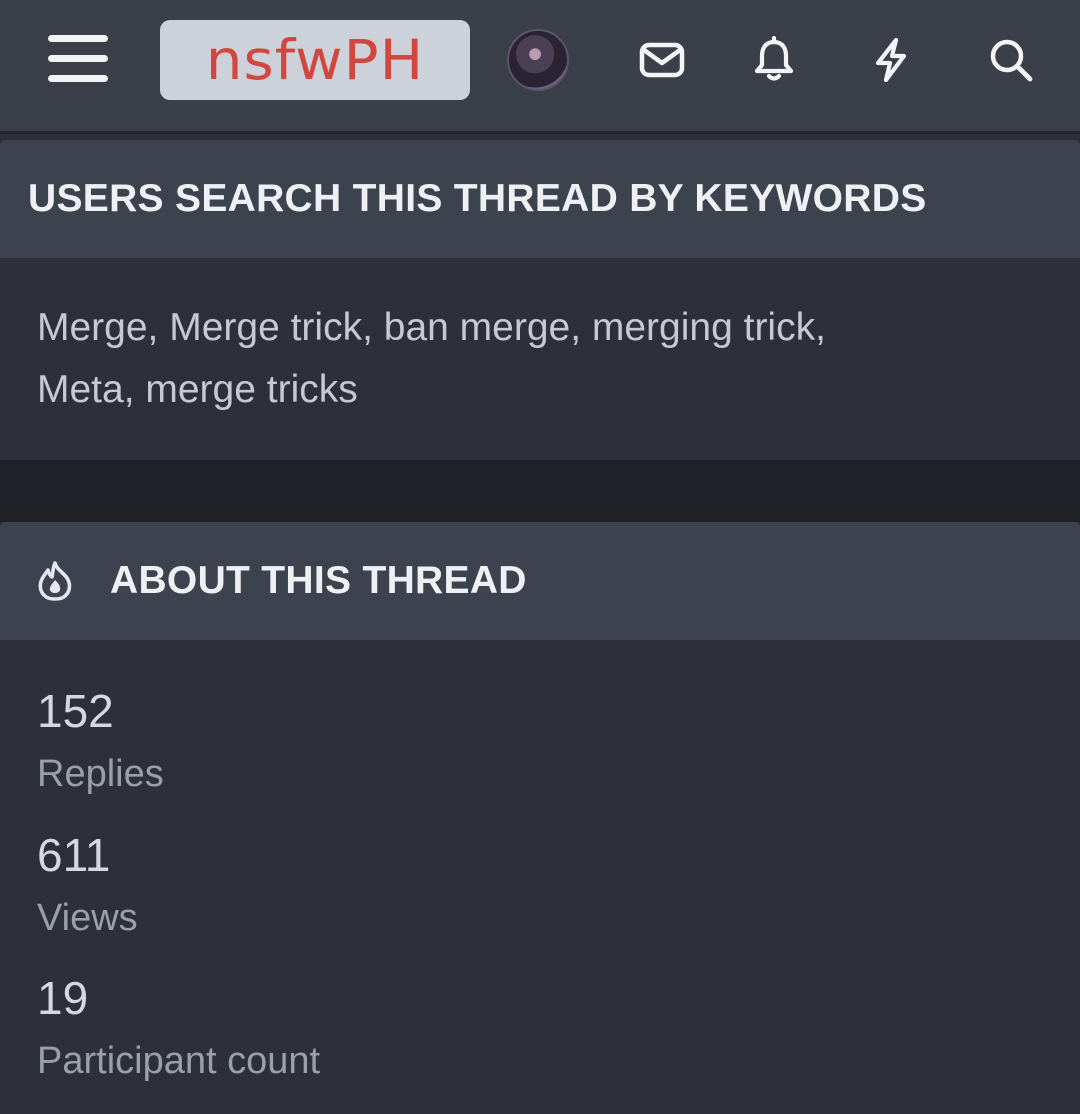  Describe the element at coordinates (197, 389) in the screenshot. I see `keywords-line: Meta, merge tricks` at that location.